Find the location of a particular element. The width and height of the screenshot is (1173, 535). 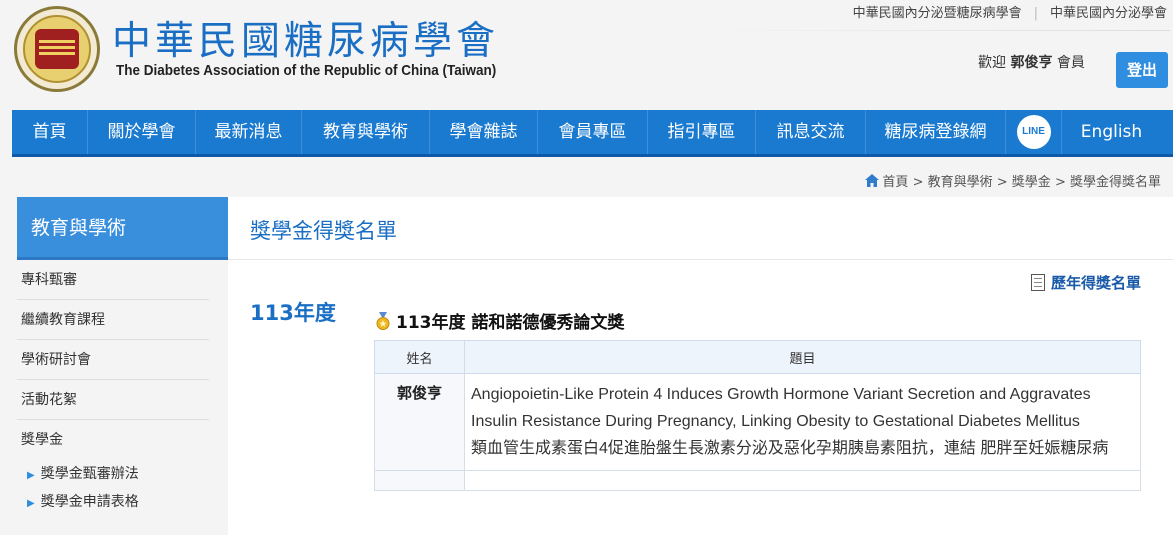

welcome-suffix: 會員 is located at coordinates (1070, 63).